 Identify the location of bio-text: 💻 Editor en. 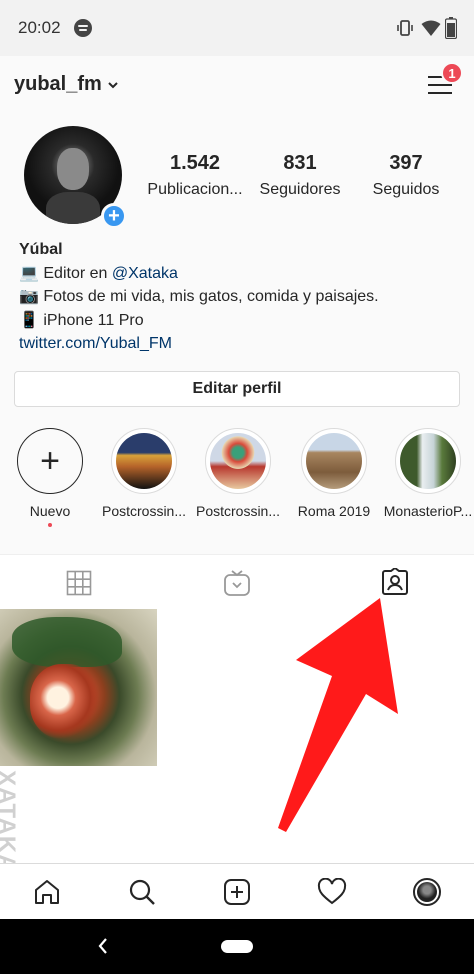
(65, 273).